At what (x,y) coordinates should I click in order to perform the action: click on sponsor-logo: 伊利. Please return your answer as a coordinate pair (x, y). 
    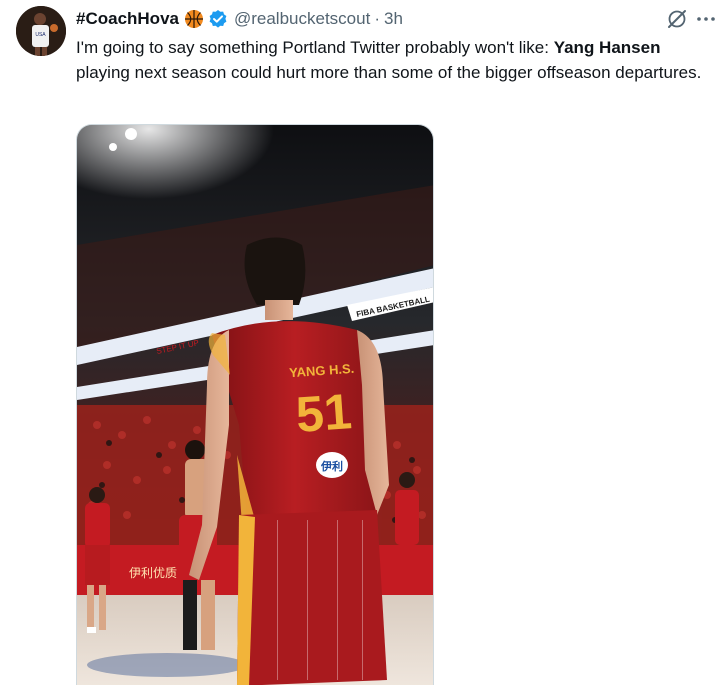
    Looking at the image, I should click on (331, 466).